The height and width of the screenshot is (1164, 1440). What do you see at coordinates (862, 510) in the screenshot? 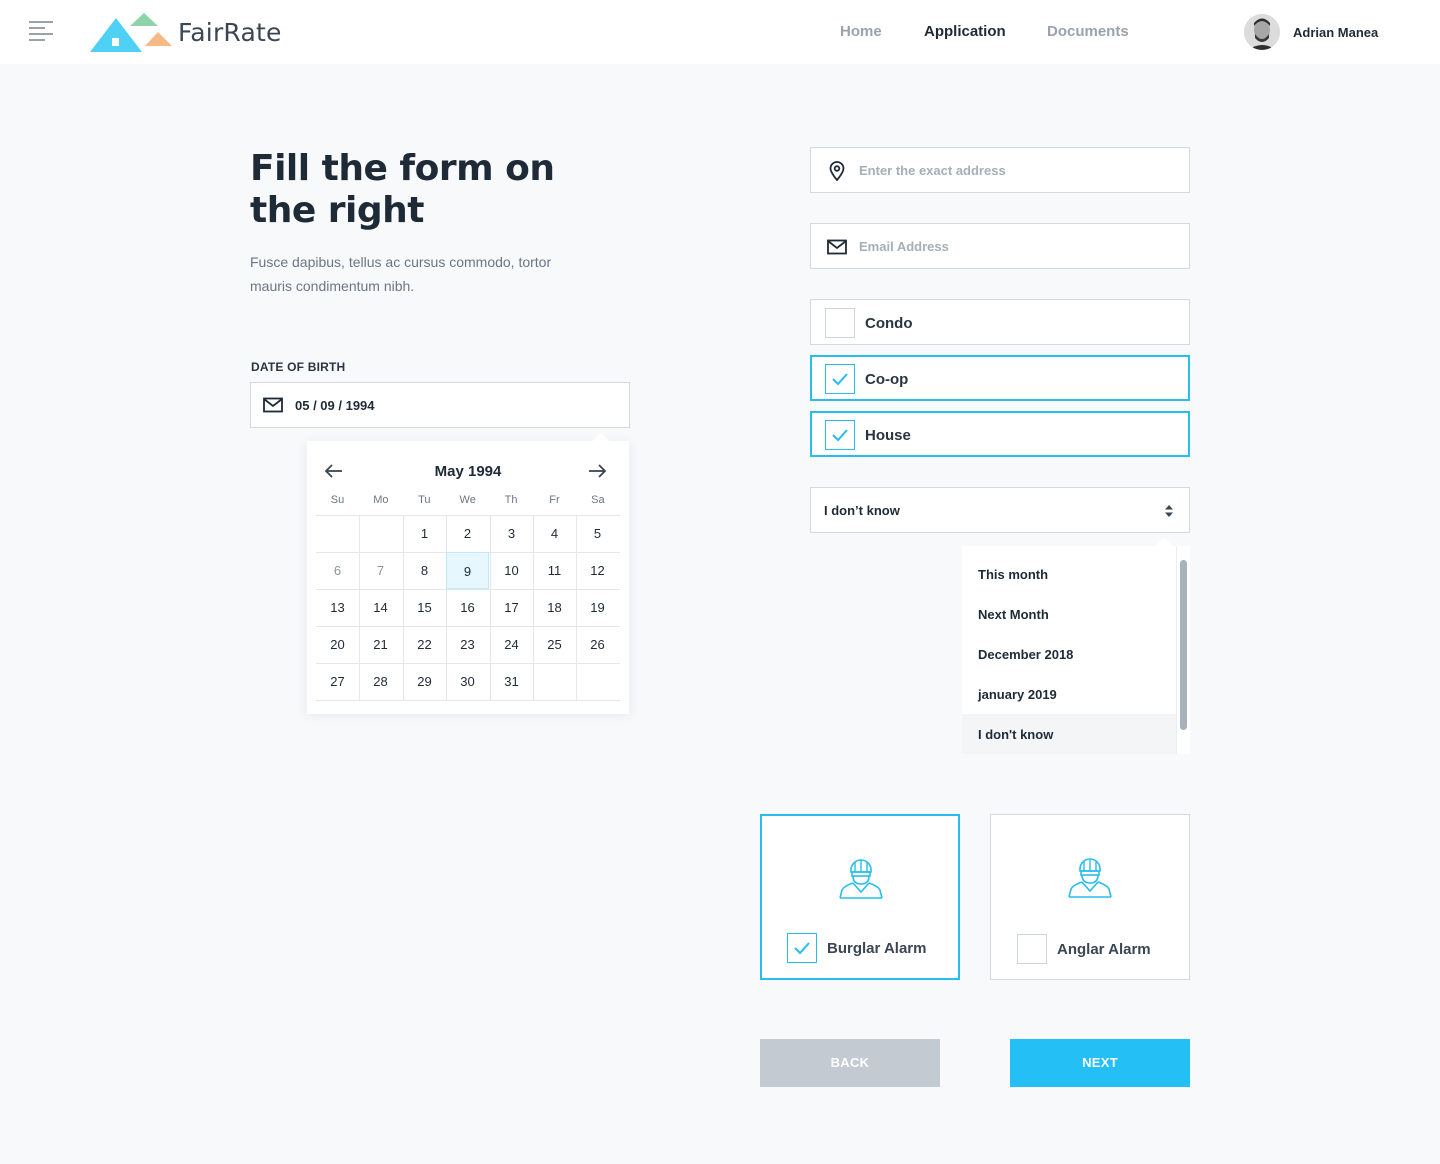
I see `timing-select-value: I don’t know` at bounding box center [862, 510].